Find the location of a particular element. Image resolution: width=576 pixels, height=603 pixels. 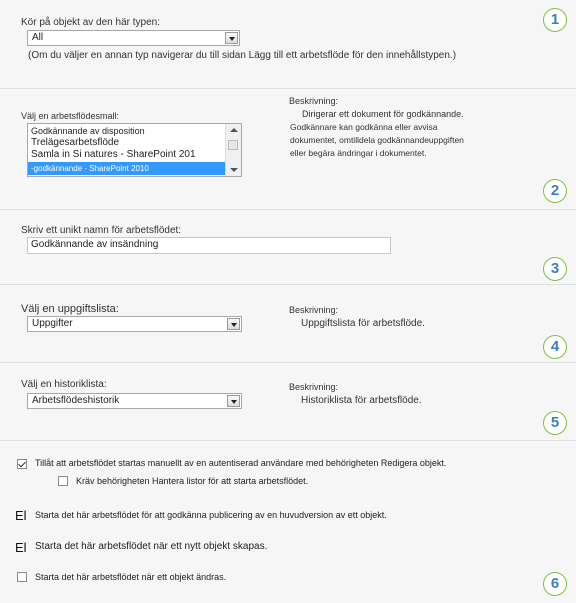

require-manage-lists-checkbox is located at coordinates (63, 481).